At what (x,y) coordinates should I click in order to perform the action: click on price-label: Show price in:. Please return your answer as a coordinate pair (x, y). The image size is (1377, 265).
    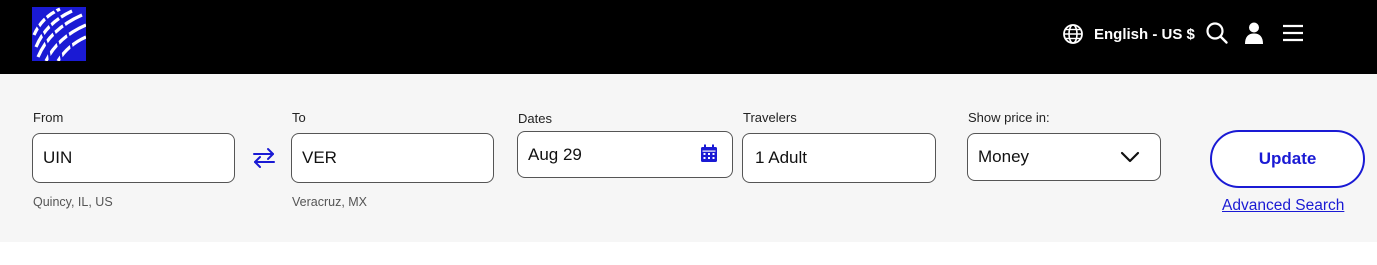
    Looking at the image, I should click on (1009, 117).